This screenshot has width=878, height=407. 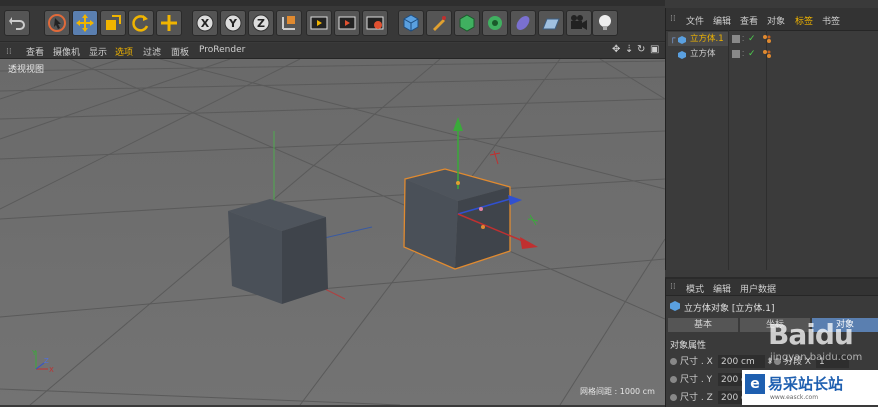 I want to click on size-x-input: 200 cm, so click(x=741, y=361).